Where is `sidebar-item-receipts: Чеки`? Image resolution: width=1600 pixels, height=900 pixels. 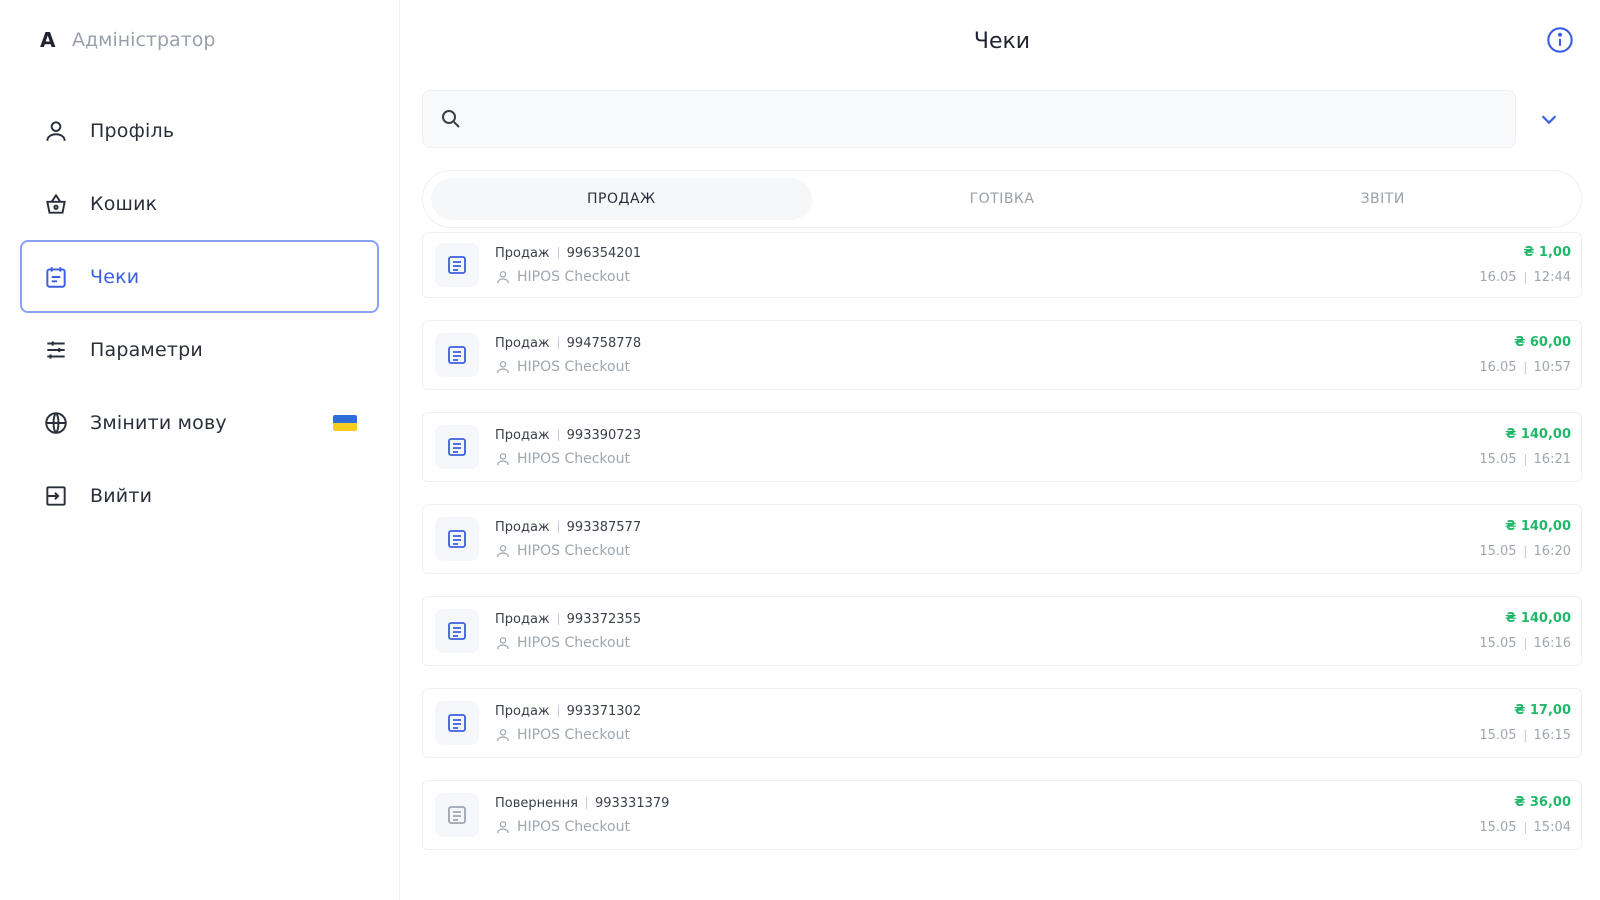 sidebar-item-receipts: Чеки is located at coordinates (199, 276).